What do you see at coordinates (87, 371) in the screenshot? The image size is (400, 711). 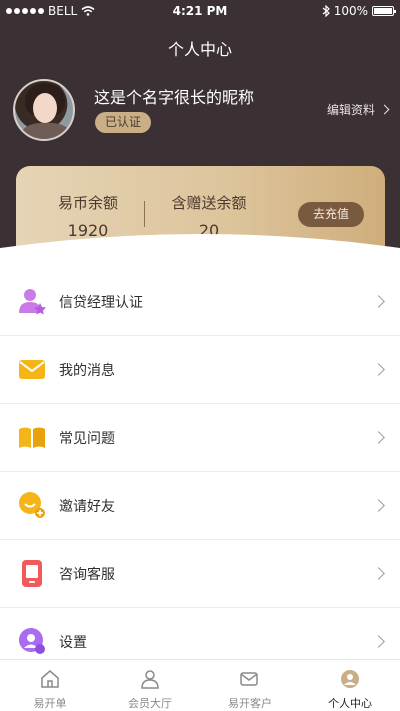 I see `menu-label: 我的消息` at bounding box center [87, 371].